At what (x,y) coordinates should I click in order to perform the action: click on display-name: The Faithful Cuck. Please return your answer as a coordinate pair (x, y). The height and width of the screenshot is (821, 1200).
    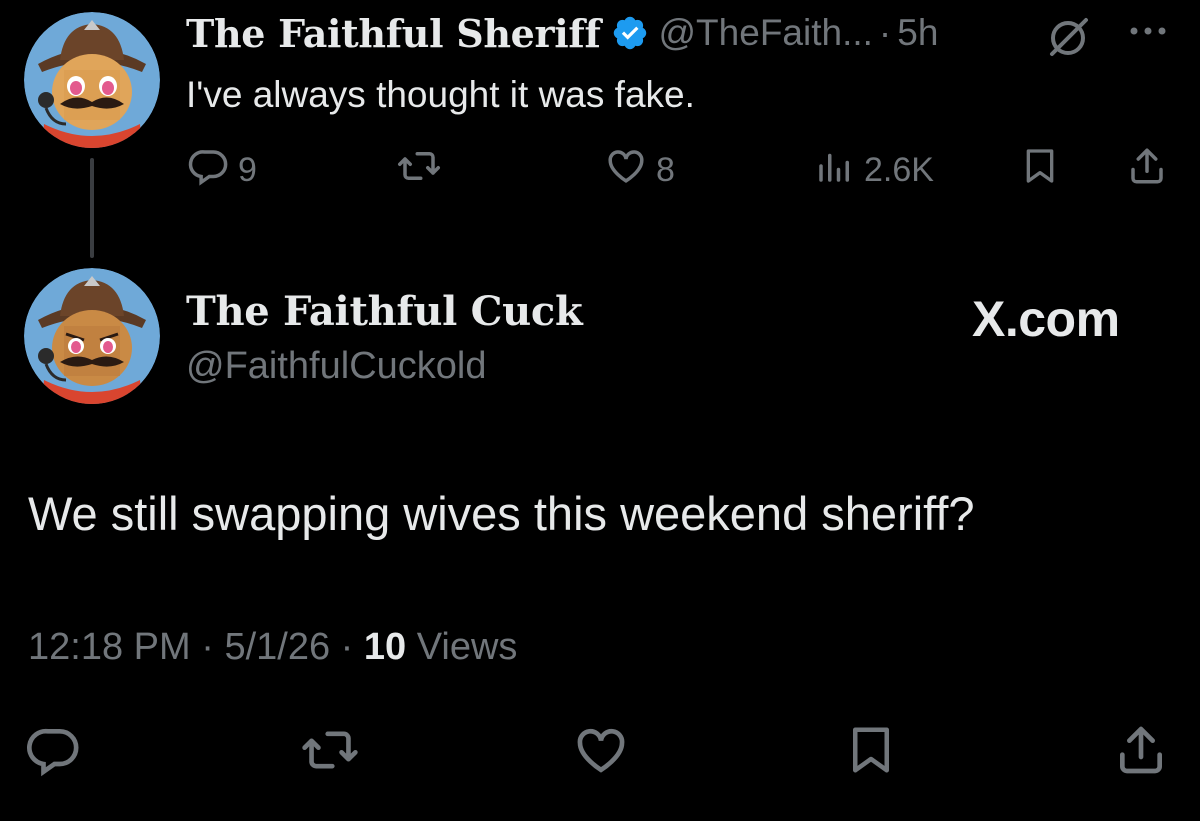
    Looking at the image, I should click on (384, 311).